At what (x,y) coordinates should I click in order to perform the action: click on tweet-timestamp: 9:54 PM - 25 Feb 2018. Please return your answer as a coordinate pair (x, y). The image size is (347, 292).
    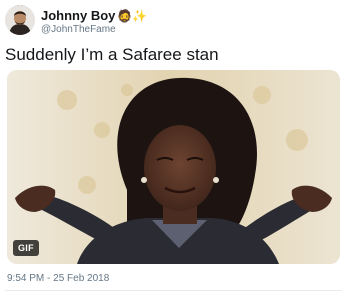
    Looking at the image, I should click on (58, 279).